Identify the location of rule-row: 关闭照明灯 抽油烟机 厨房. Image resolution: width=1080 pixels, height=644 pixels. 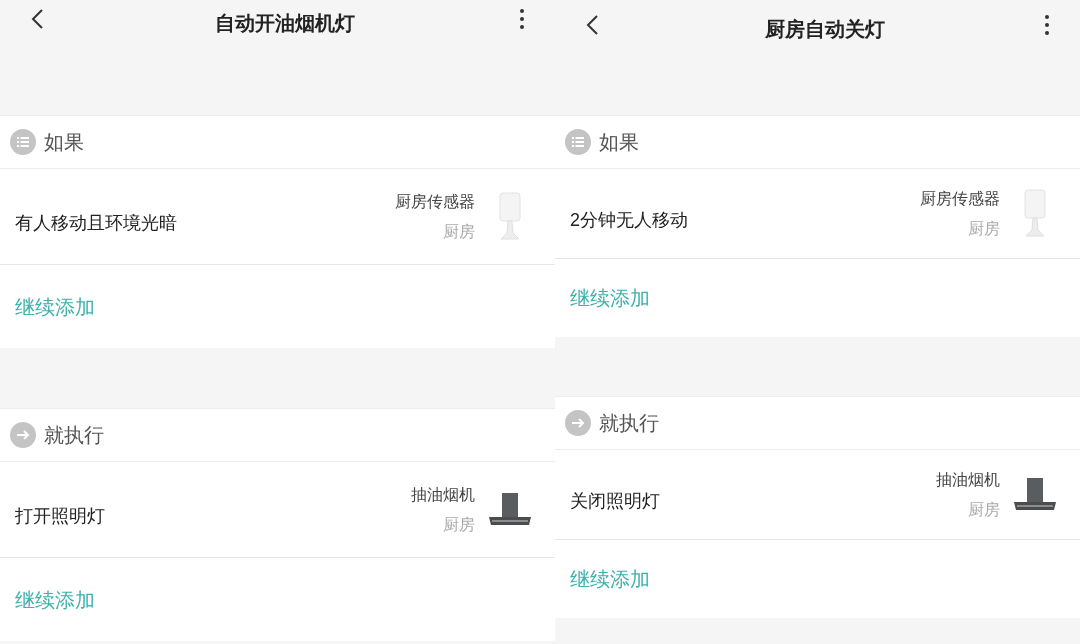
(817, 495).